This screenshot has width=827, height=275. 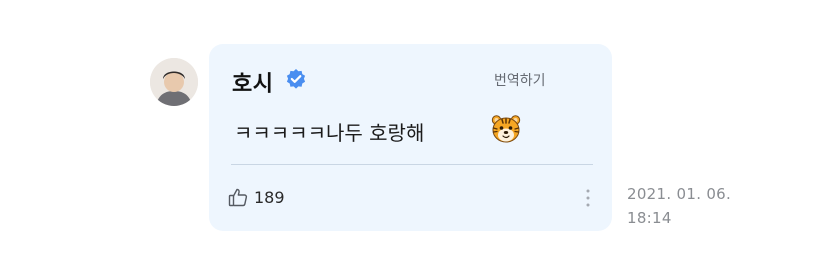 I want to click on timestamp-date: 2021. 01. 06., so click(x=679, y=194).